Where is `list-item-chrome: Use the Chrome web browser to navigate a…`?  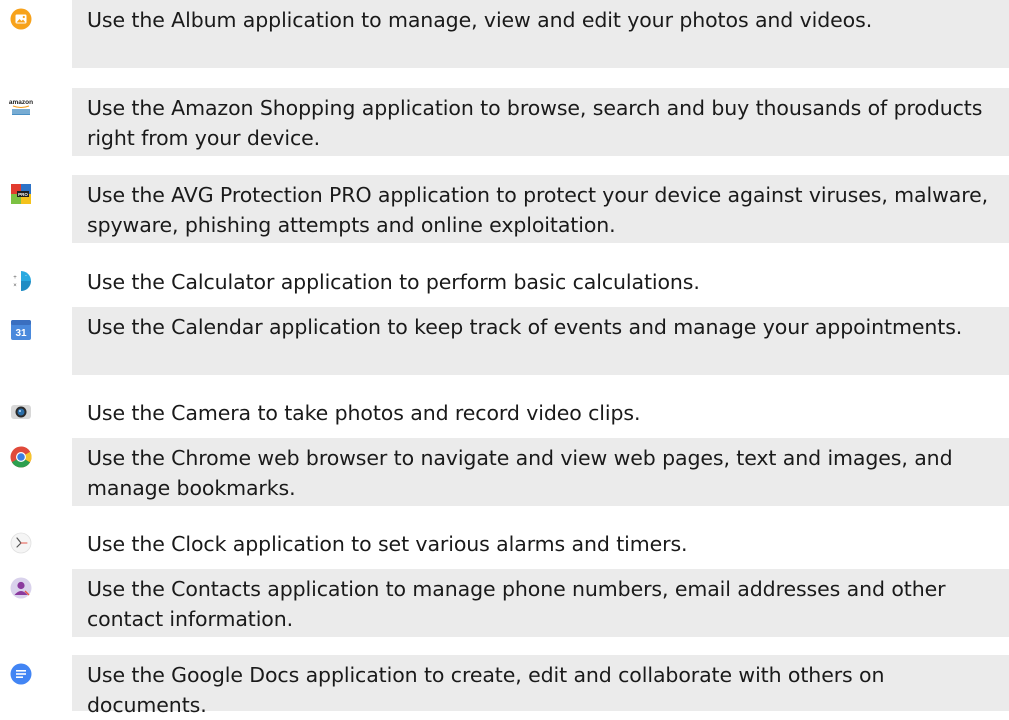 list-item-chrome: Use the Chrome web browser to navigate a… is located at coordinates (504, 472).